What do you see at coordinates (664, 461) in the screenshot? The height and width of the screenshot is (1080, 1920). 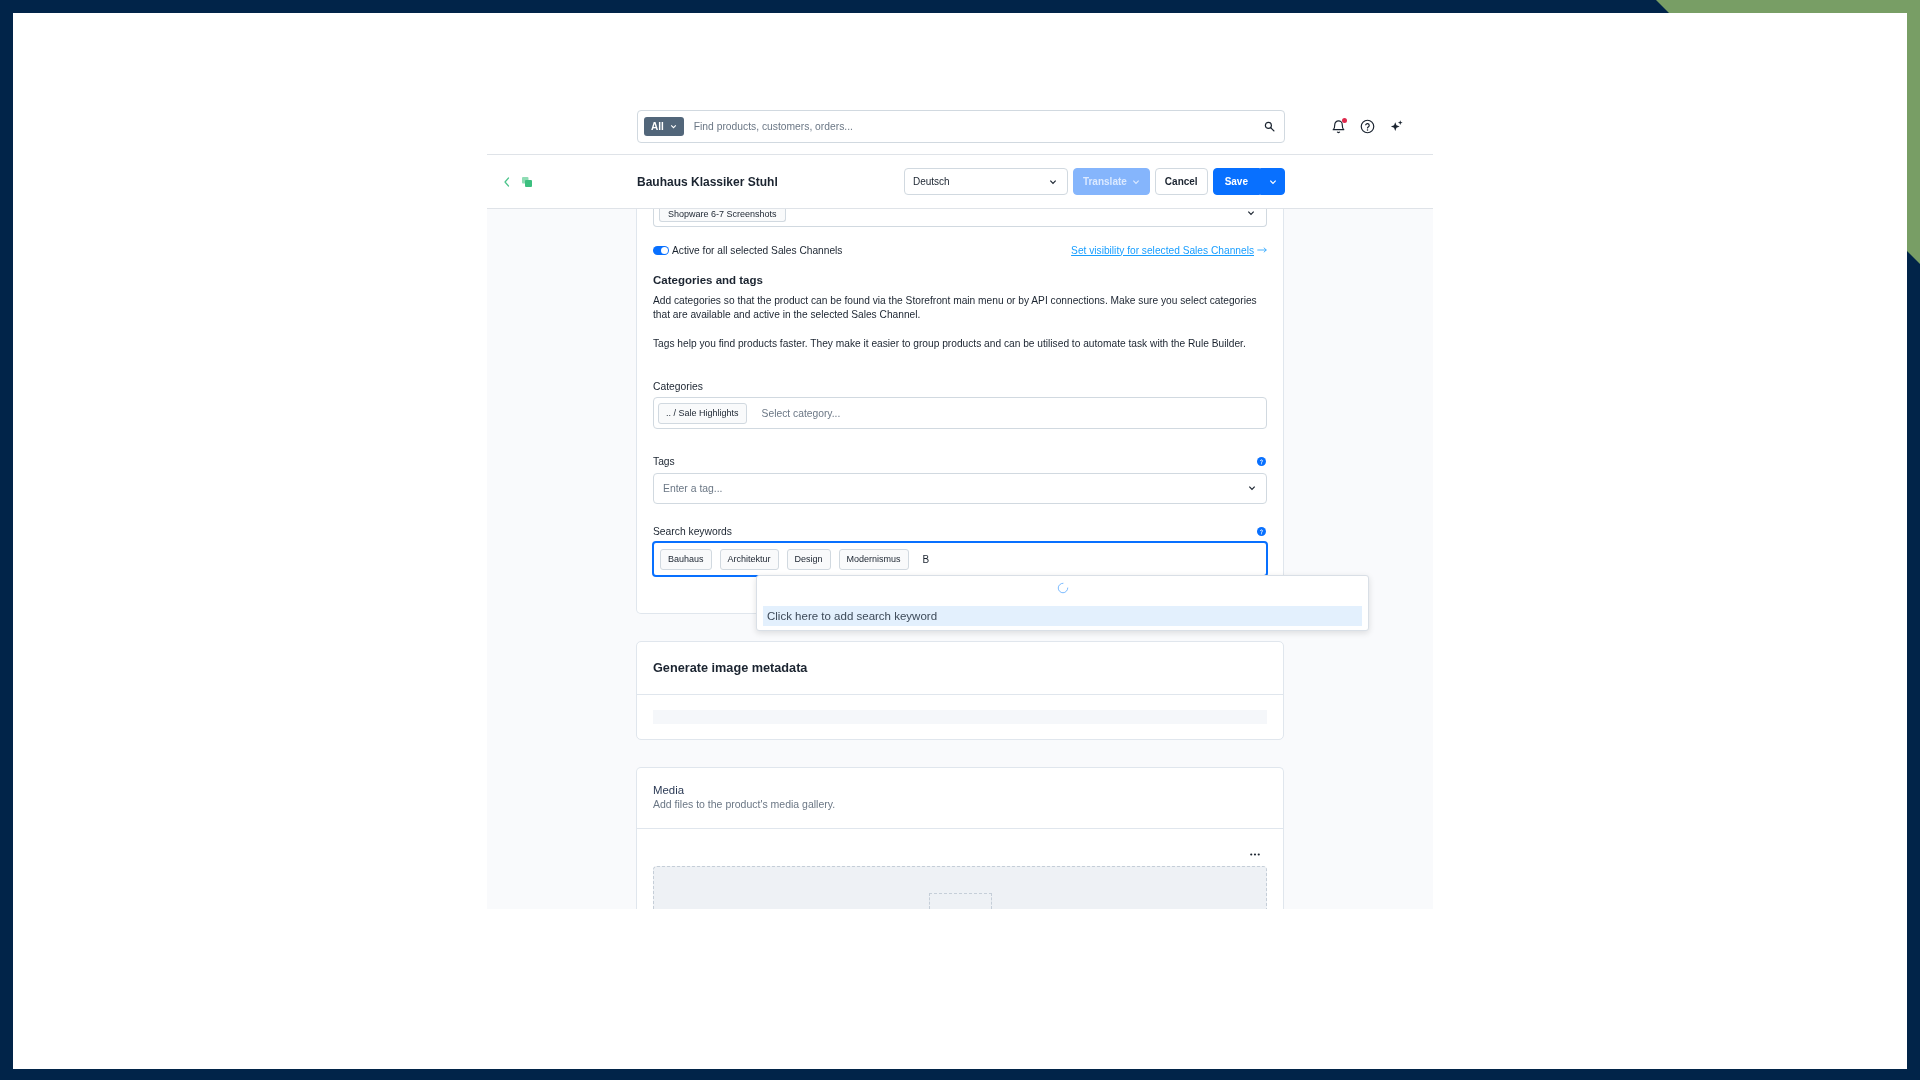 I see `field-label: Tags` at bounding box center [664, 461].